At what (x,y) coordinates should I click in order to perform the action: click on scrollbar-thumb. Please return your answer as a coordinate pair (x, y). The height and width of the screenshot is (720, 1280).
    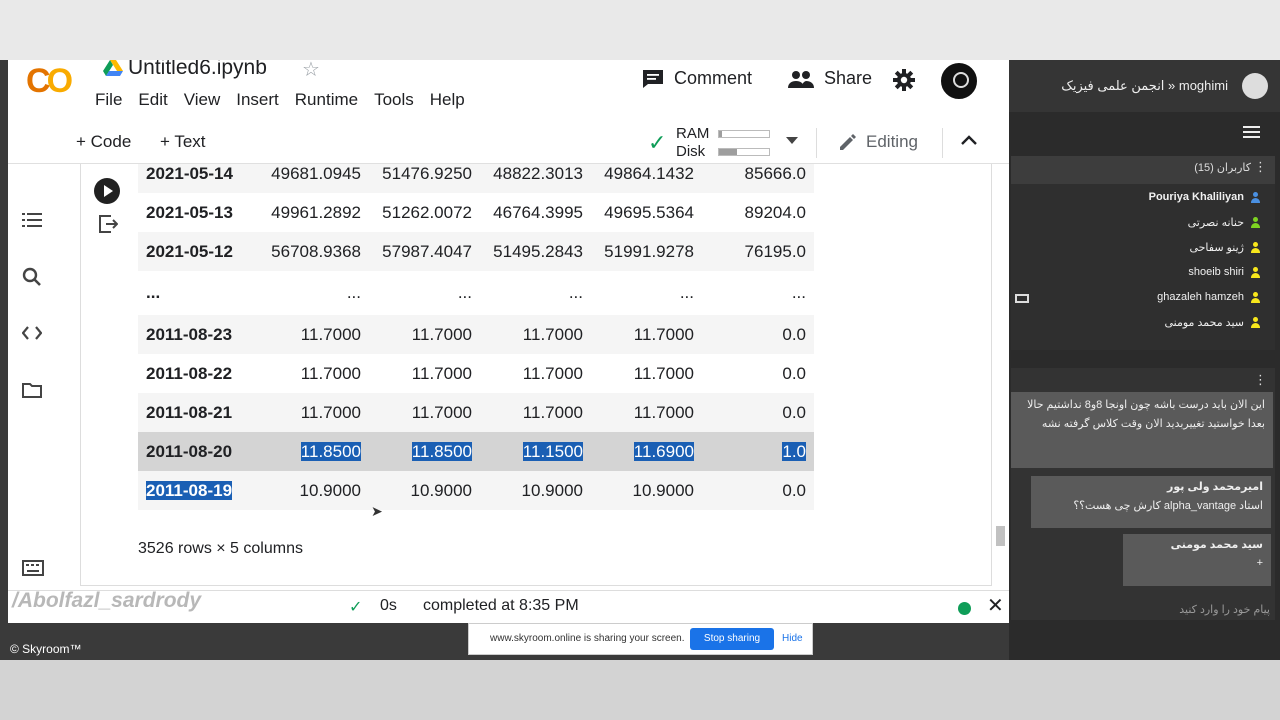
    Looking at the image, I should click on (1000, 536).